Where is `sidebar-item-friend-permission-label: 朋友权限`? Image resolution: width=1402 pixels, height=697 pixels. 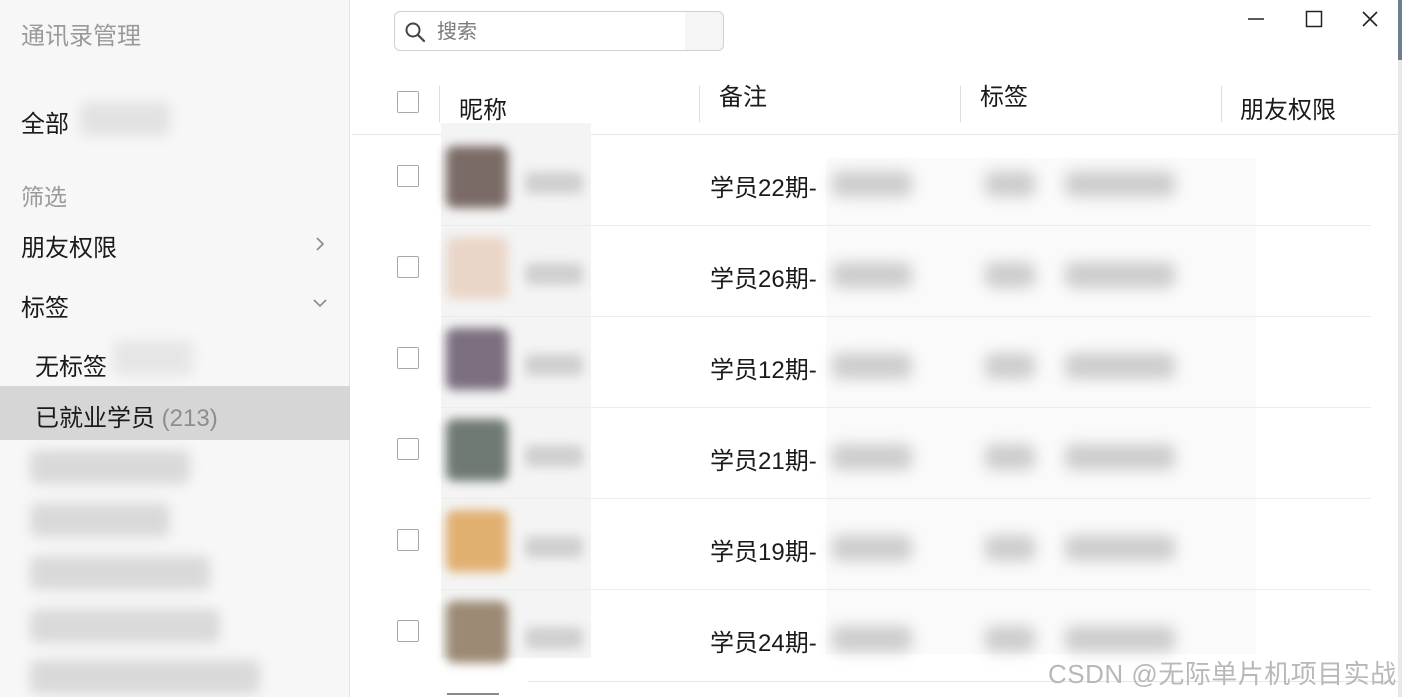 sidebar-item-friend-permission-label: 朋友权限 is located at coordinates (69, 248).